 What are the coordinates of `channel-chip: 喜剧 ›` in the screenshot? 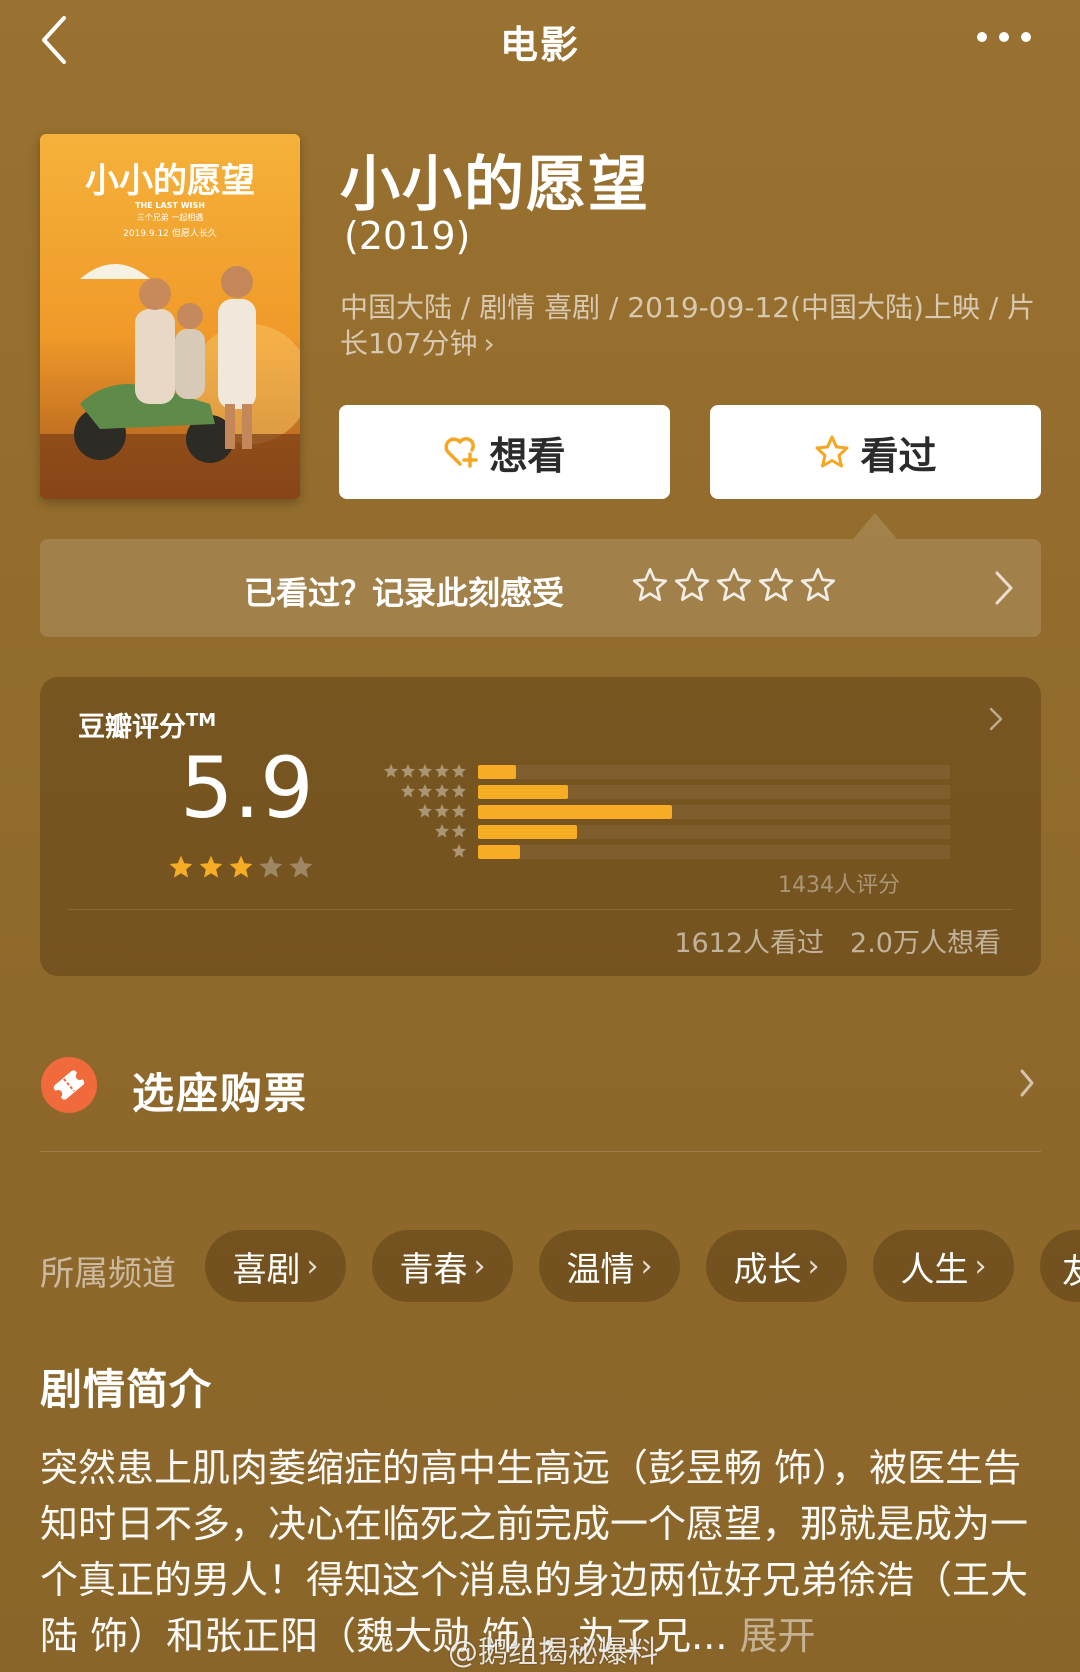 It's located at (275, 1266).